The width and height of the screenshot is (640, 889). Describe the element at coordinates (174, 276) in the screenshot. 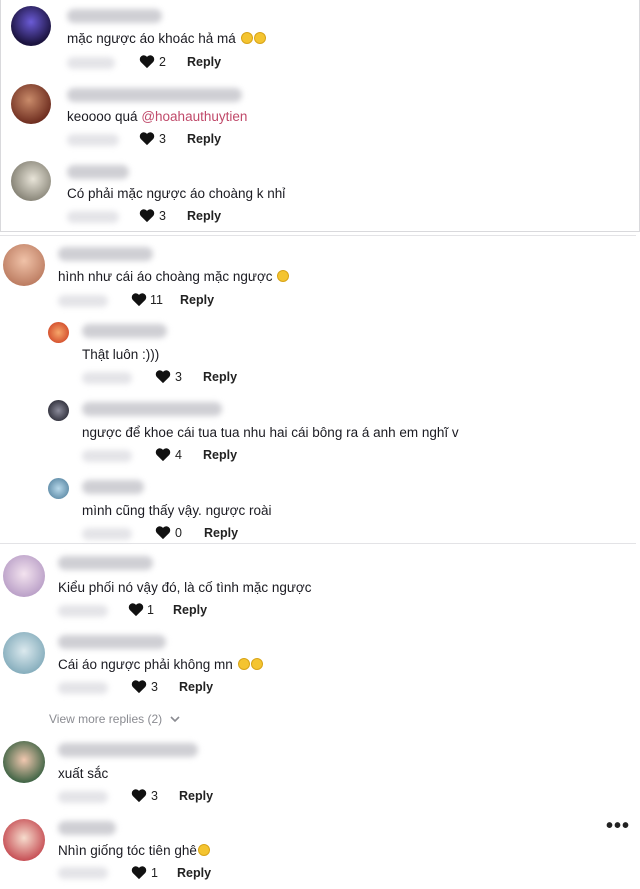

I see `comment-text: hình như cái áo choàng mặc ngược` at that location.